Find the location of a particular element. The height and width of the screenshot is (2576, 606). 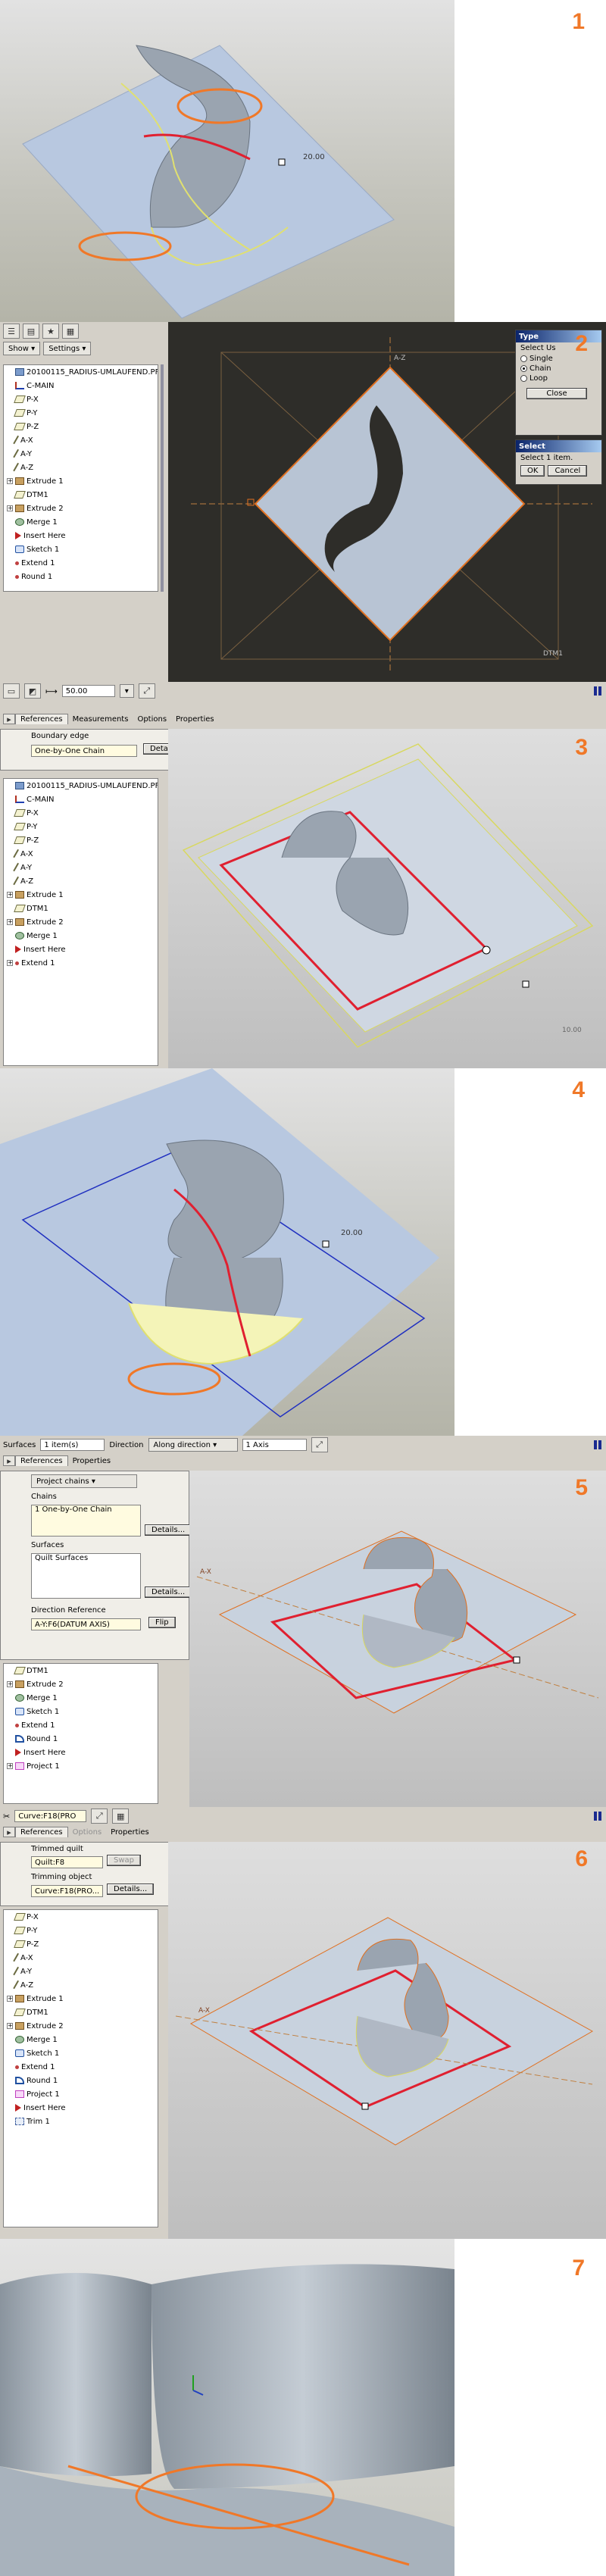

tree-item: Merge 1 is located at coordinates (81, 936).